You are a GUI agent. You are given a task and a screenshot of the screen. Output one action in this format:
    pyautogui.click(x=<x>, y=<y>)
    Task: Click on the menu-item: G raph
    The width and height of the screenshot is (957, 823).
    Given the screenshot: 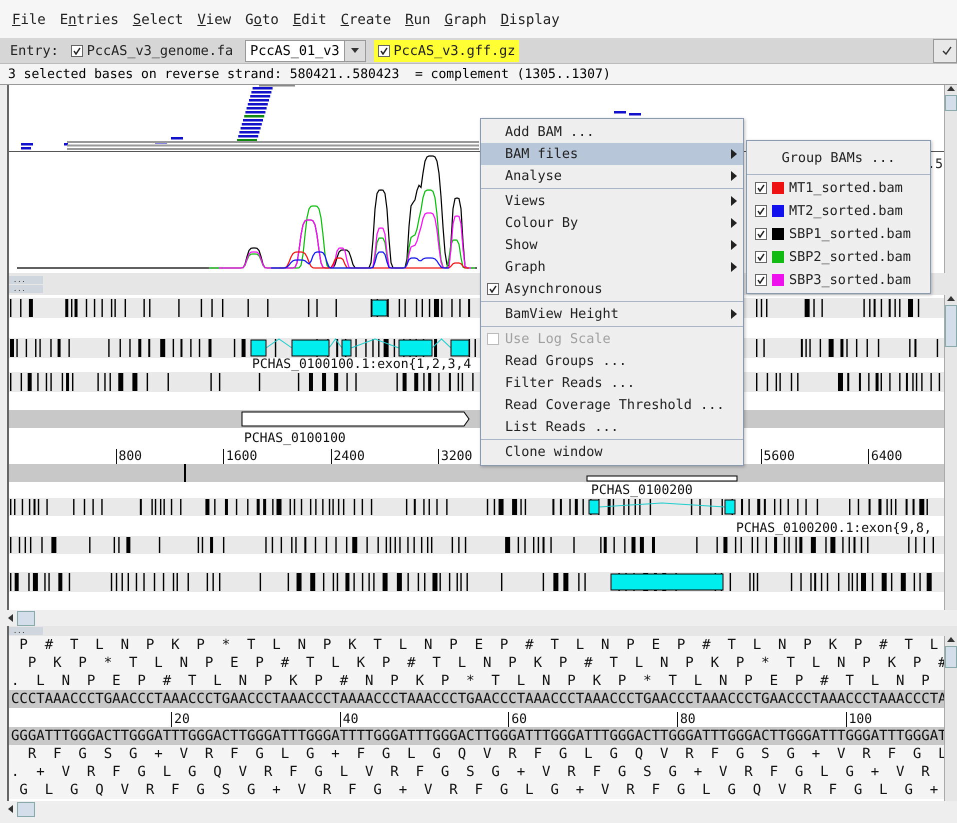 What is the action you would take?
    pyautogui.click(x=465, y=20)
    